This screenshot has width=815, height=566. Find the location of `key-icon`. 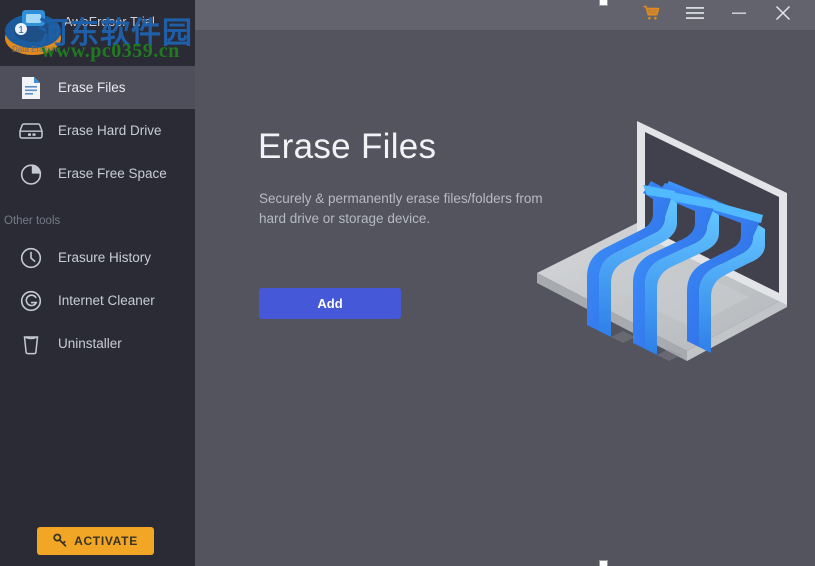

key-icon is located at coordinates (60, 541).